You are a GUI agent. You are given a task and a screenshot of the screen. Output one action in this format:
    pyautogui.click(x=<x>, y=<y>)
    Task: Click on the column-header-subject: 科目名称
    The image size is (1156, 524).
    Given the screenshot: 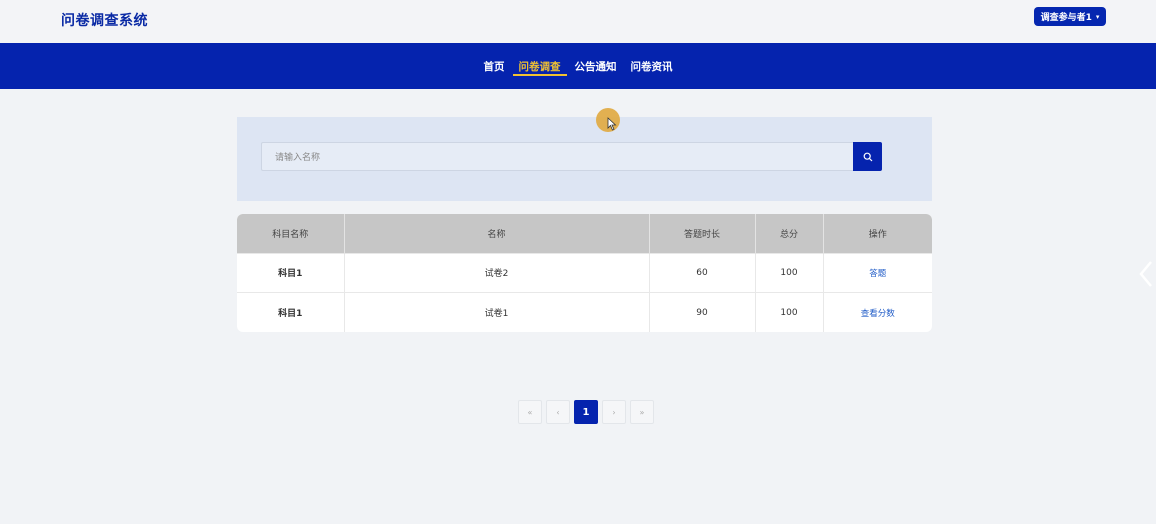 What is the action you would take?
    pyautogui.click(x=291, y=233)
    